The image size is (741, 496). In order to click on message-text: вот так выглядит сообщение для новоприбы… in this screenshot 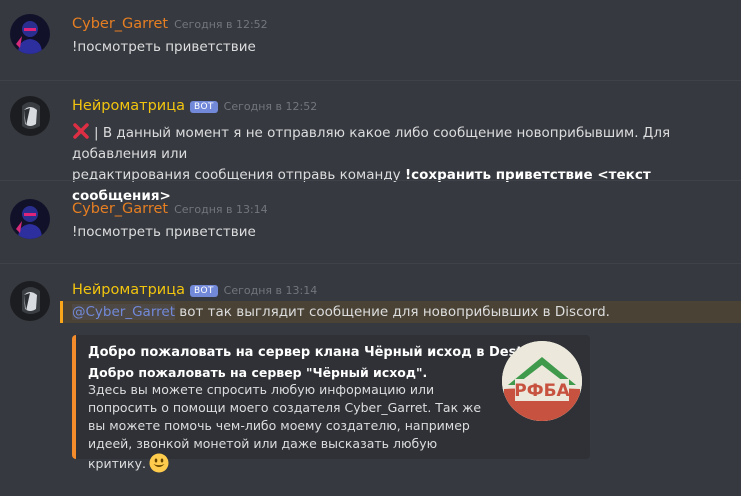, I will do `click(392, 312)`.